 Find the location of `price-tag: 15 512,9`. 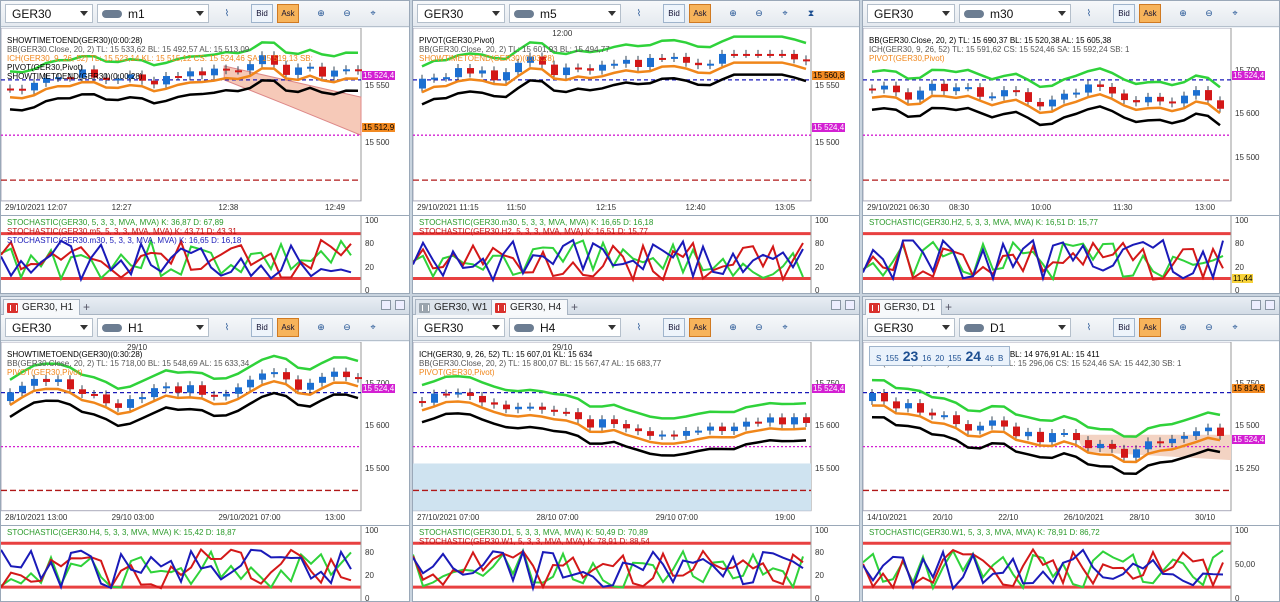

price-tag: 15 512,9 is located at coordinates (379, 128).